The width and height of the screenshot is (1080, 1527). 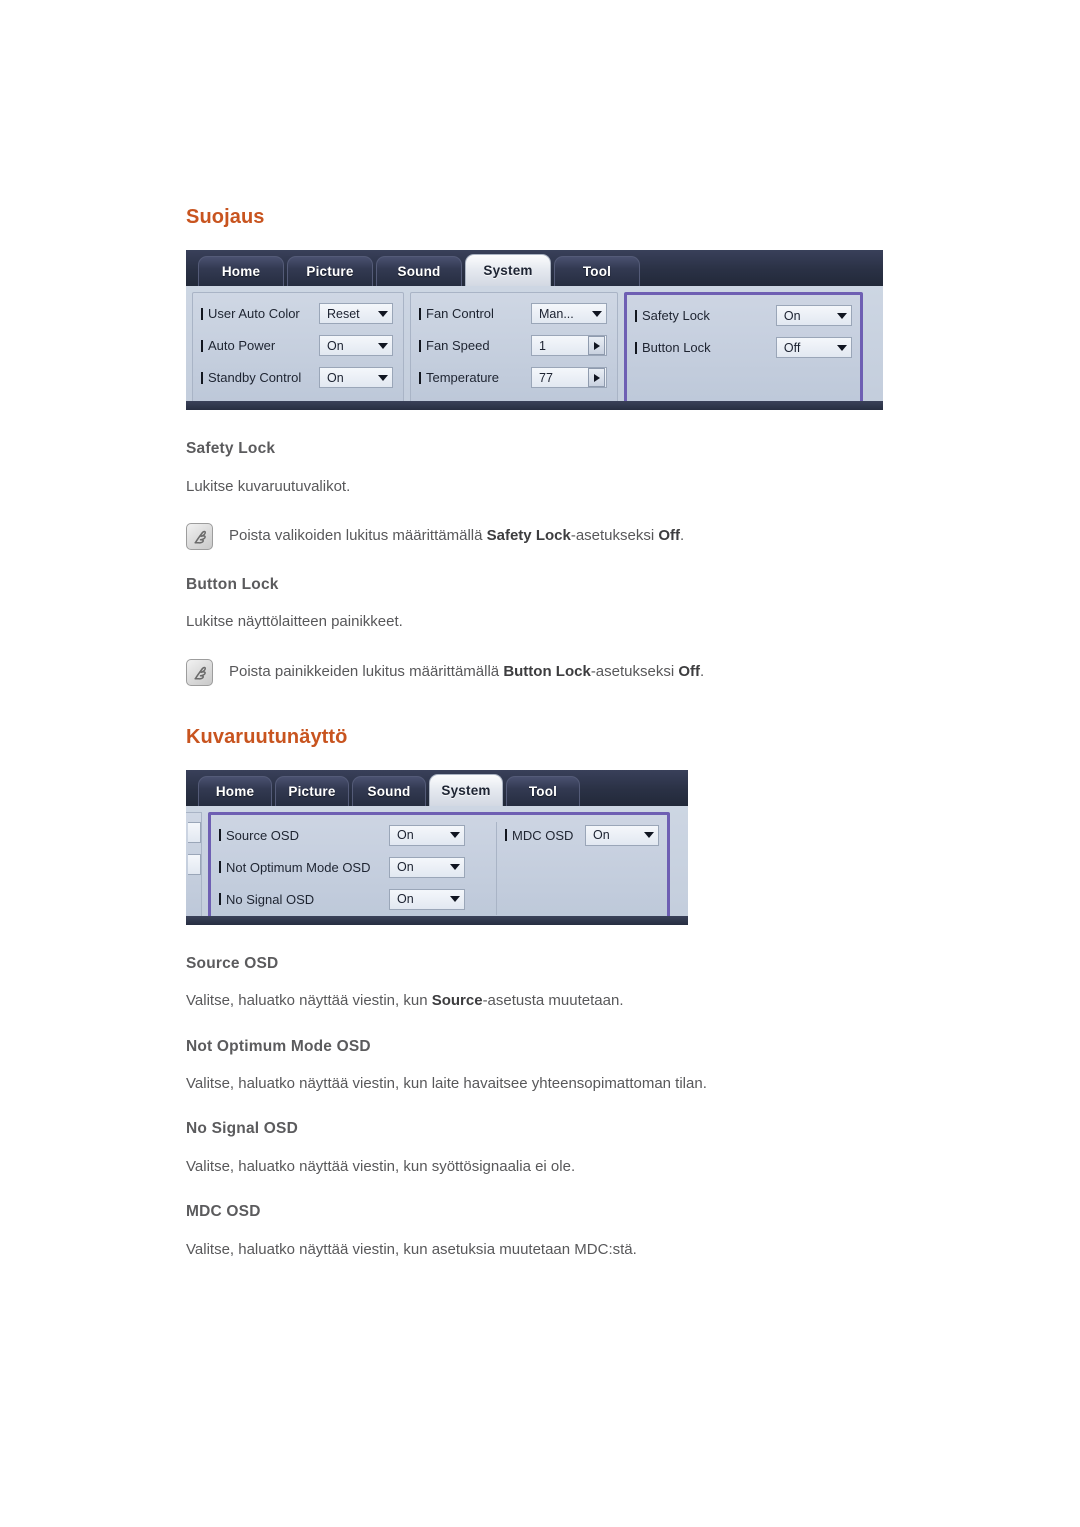 I want to click on row-temperature: Temperature 77, so click(x=514, y=377).